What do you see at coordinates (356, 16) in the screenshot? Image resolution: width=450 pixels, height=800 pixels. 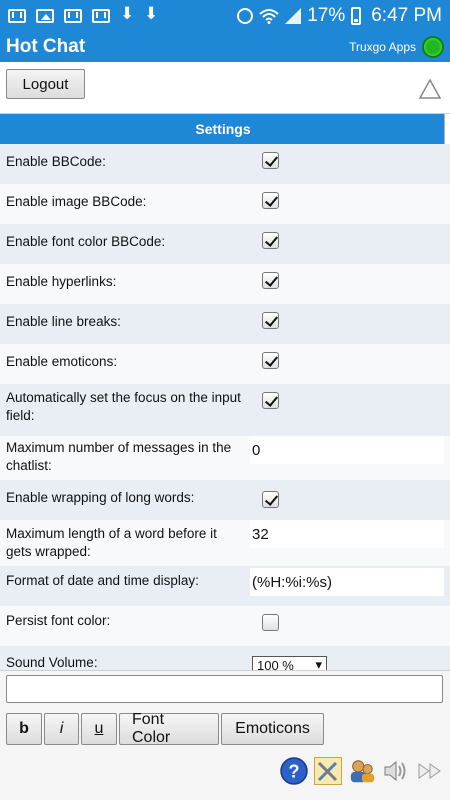 I see `battery-icon` at bounding box center [356, 16].